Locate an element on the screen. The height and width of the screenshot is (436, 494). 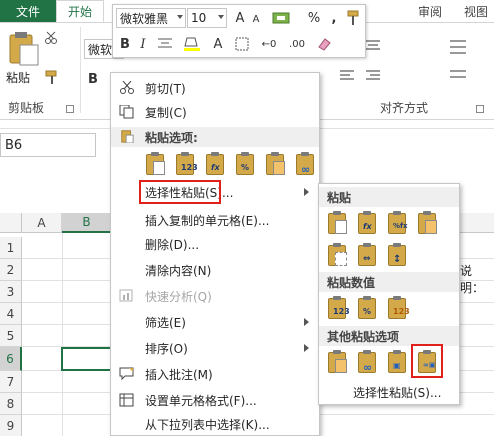
paste-link-icon: ∞ is located at coordinates (305, 164).